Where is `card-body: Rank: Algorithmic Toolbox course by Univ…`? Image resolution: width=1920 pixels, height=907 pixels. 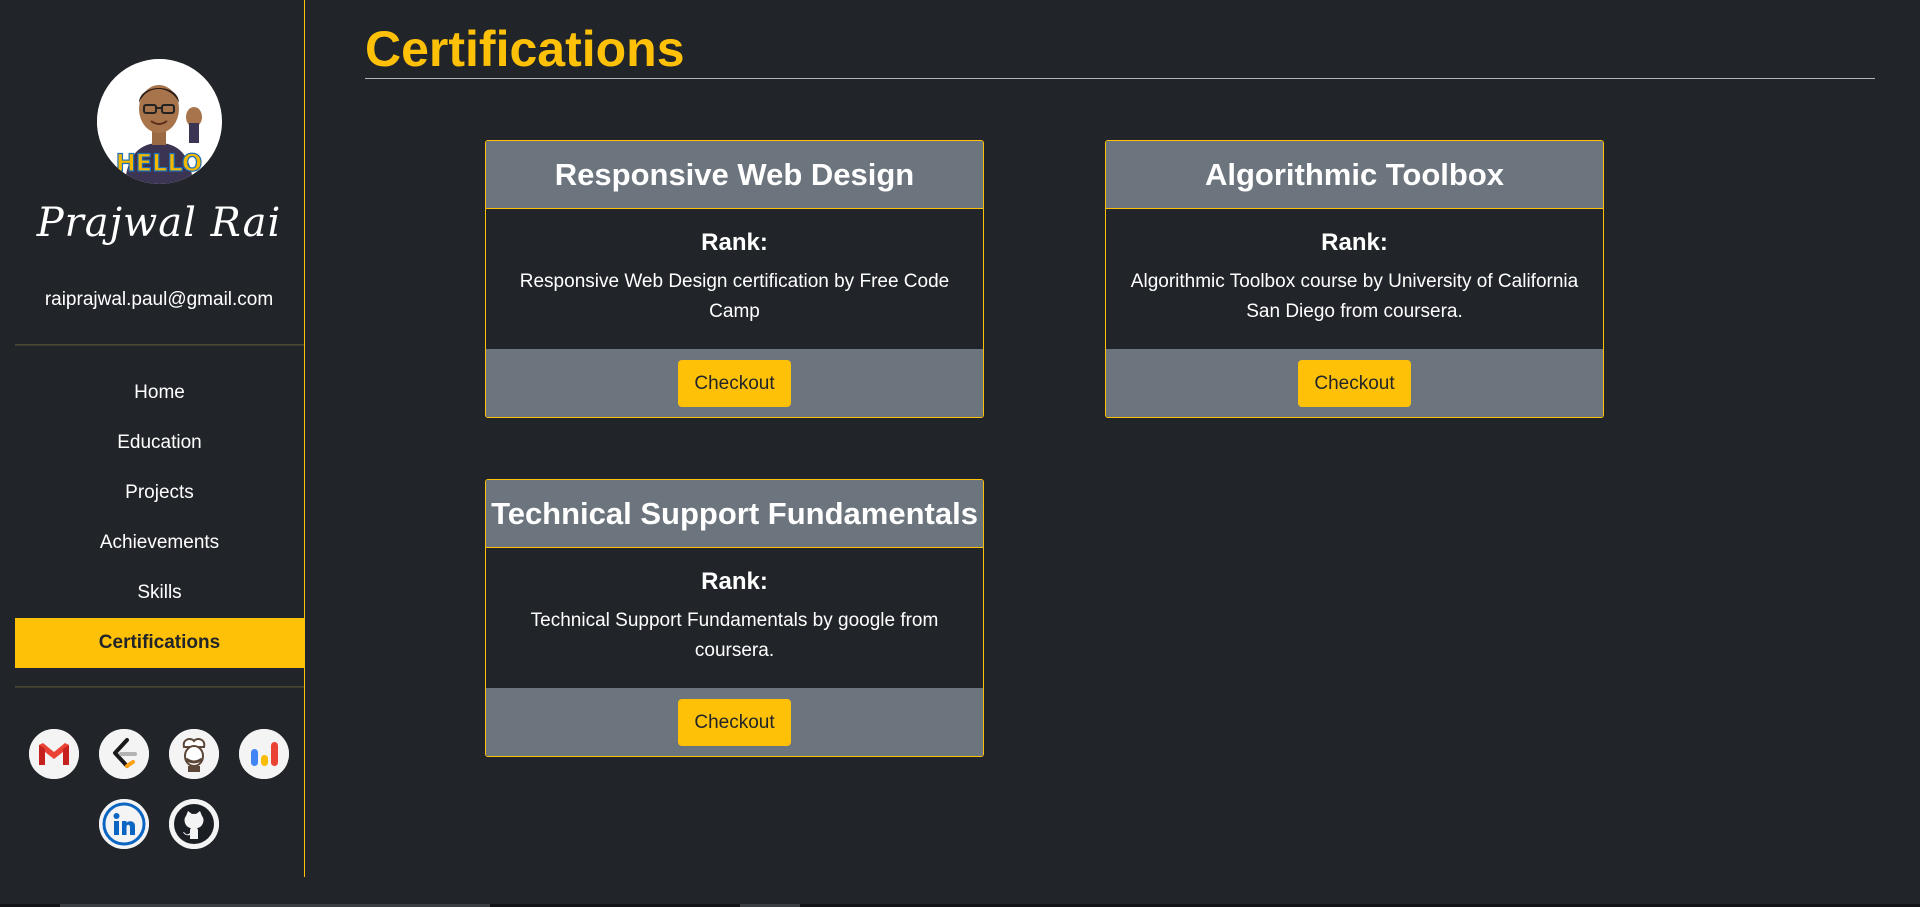 card-body: Rank: Algorithmic Toolbox course by Univ… is located at coordinates (1354, 279).